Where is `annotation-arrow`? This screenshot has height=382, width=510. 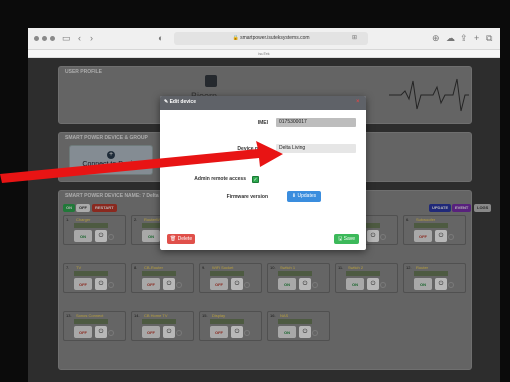 annotation-arrow is located at coordinates (141, 162).